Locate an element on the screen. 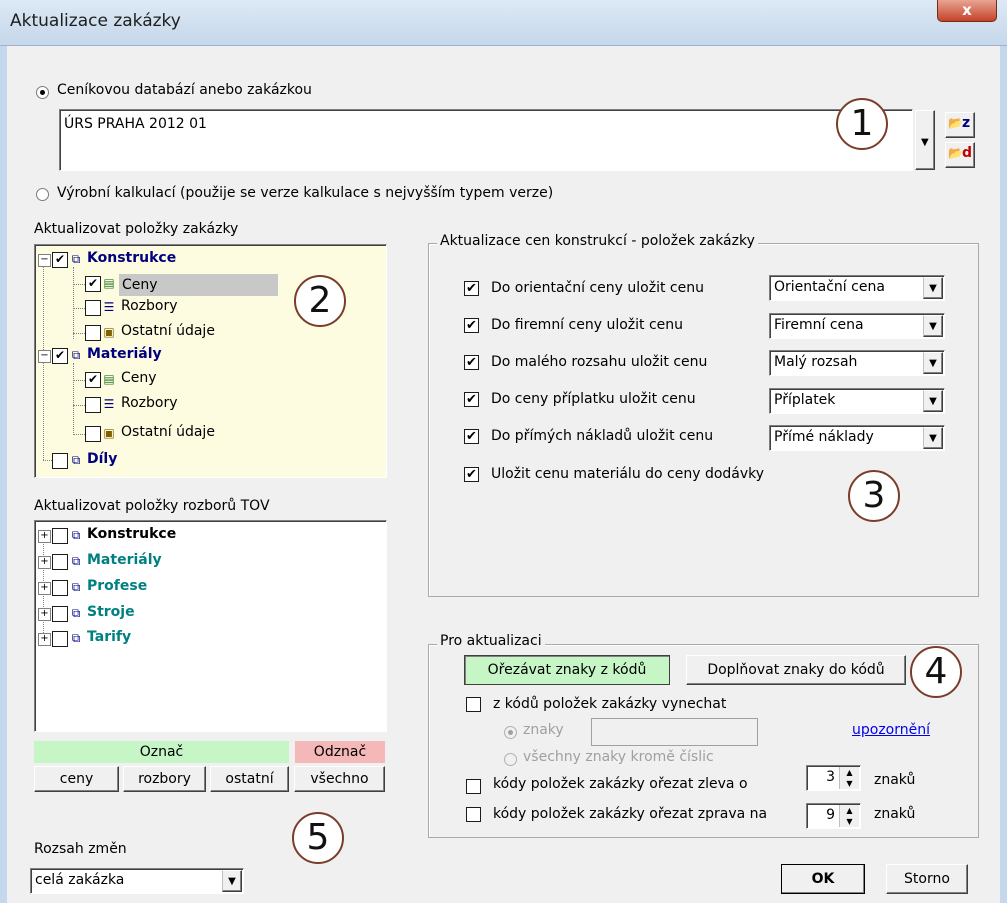  fill-chars-button: Doplňovat znaky do kódů is located at coordinates (796, 670).